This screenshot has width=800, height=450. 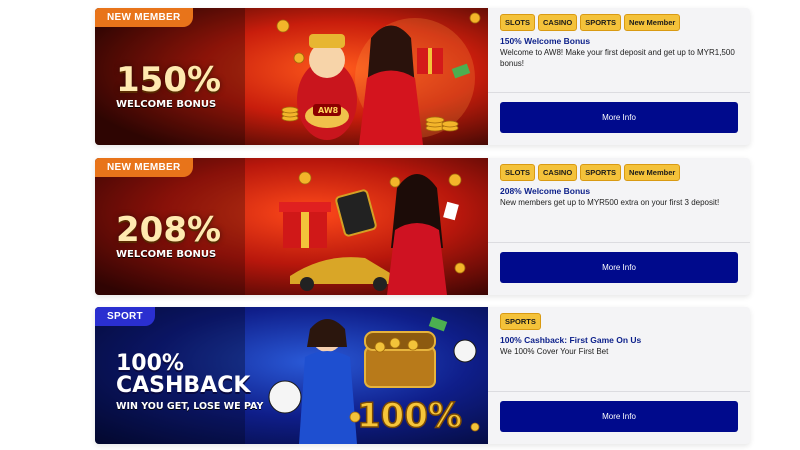 What do you see at coordinates (125, 316) in the screenshot?
I see `ribbon-label: SPORT` at bounding box center [125, 316].